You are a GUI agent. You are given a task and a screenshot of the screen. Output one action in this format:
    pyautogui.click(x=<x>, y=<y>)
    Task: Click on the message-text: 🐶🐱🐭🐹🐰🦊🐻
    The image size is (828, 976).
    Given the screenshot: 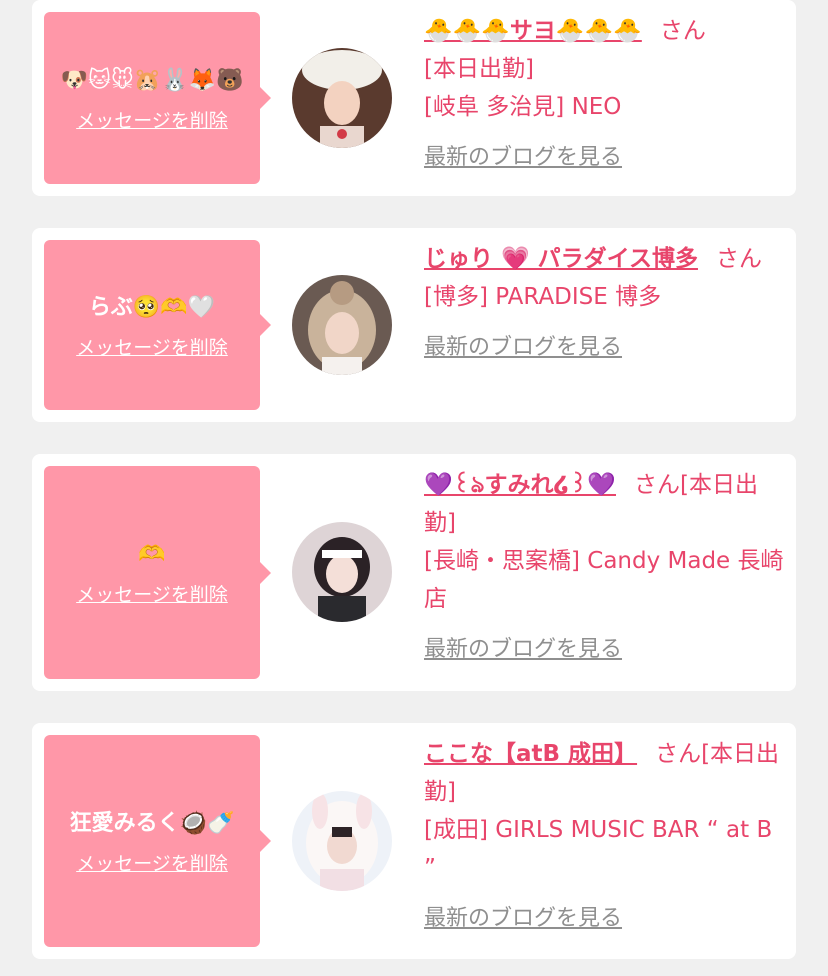 What is the action you would take?
    pyautogui.click(x=152, y=80)
    